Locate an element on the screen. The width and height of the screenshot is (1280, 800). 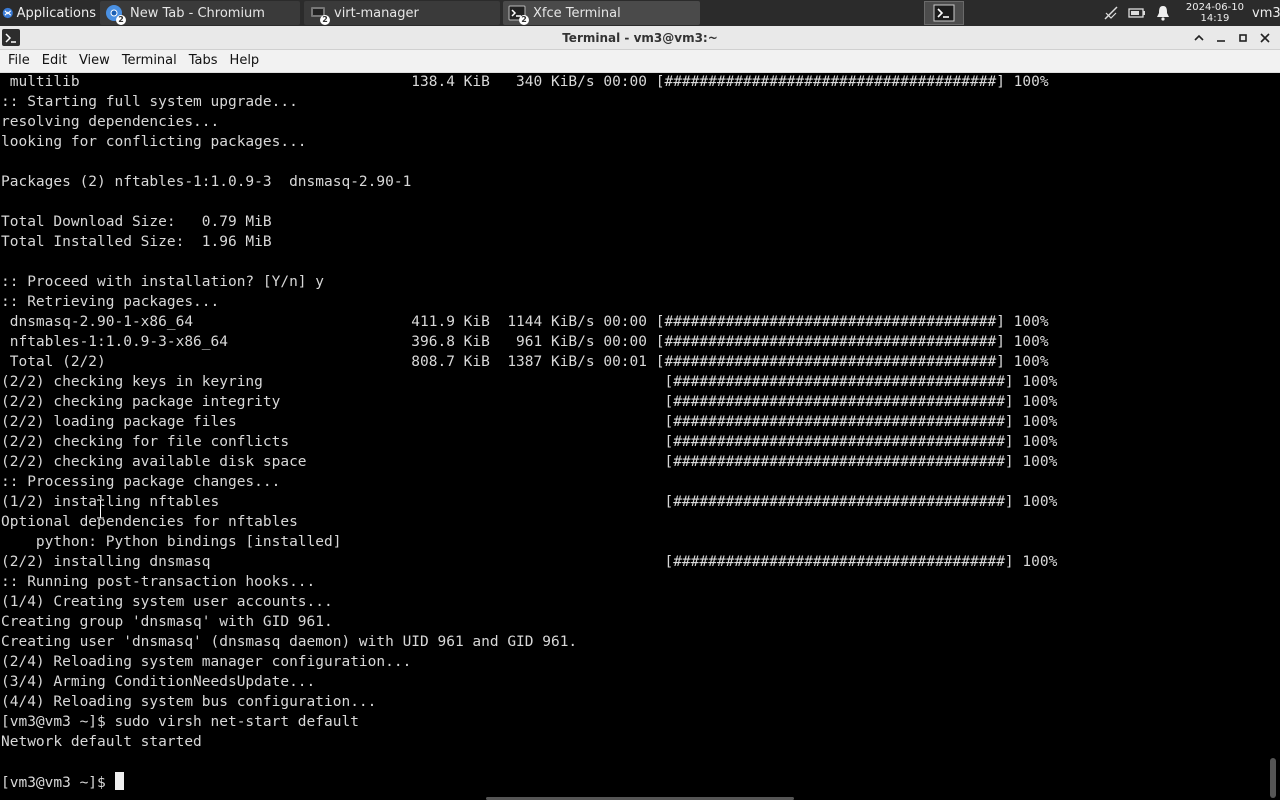
close-icon is located at coordinates (1265, 38).